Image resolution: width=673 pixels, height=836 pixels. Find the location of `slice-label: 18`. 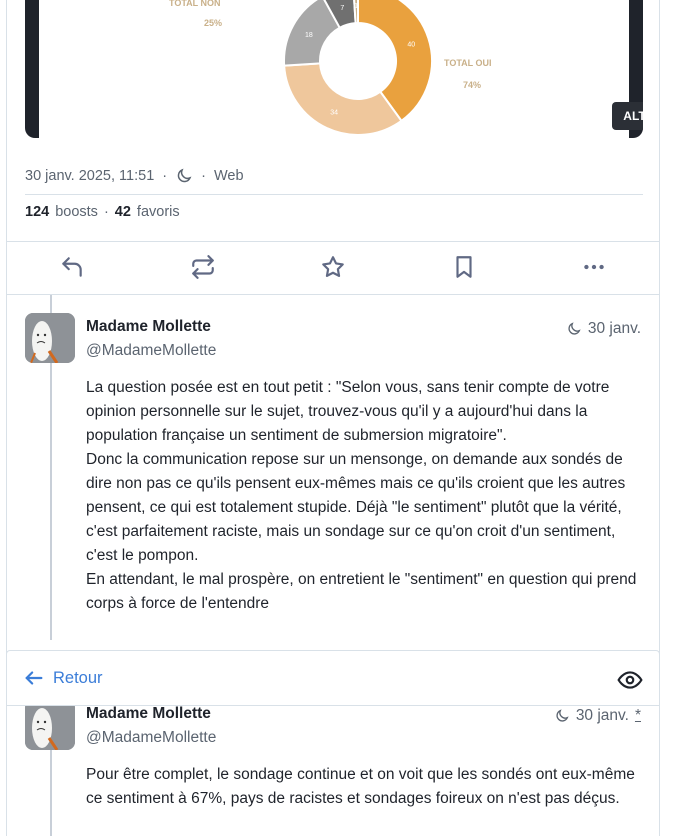

slice-label: 18 is located at coordinates (309, 35).